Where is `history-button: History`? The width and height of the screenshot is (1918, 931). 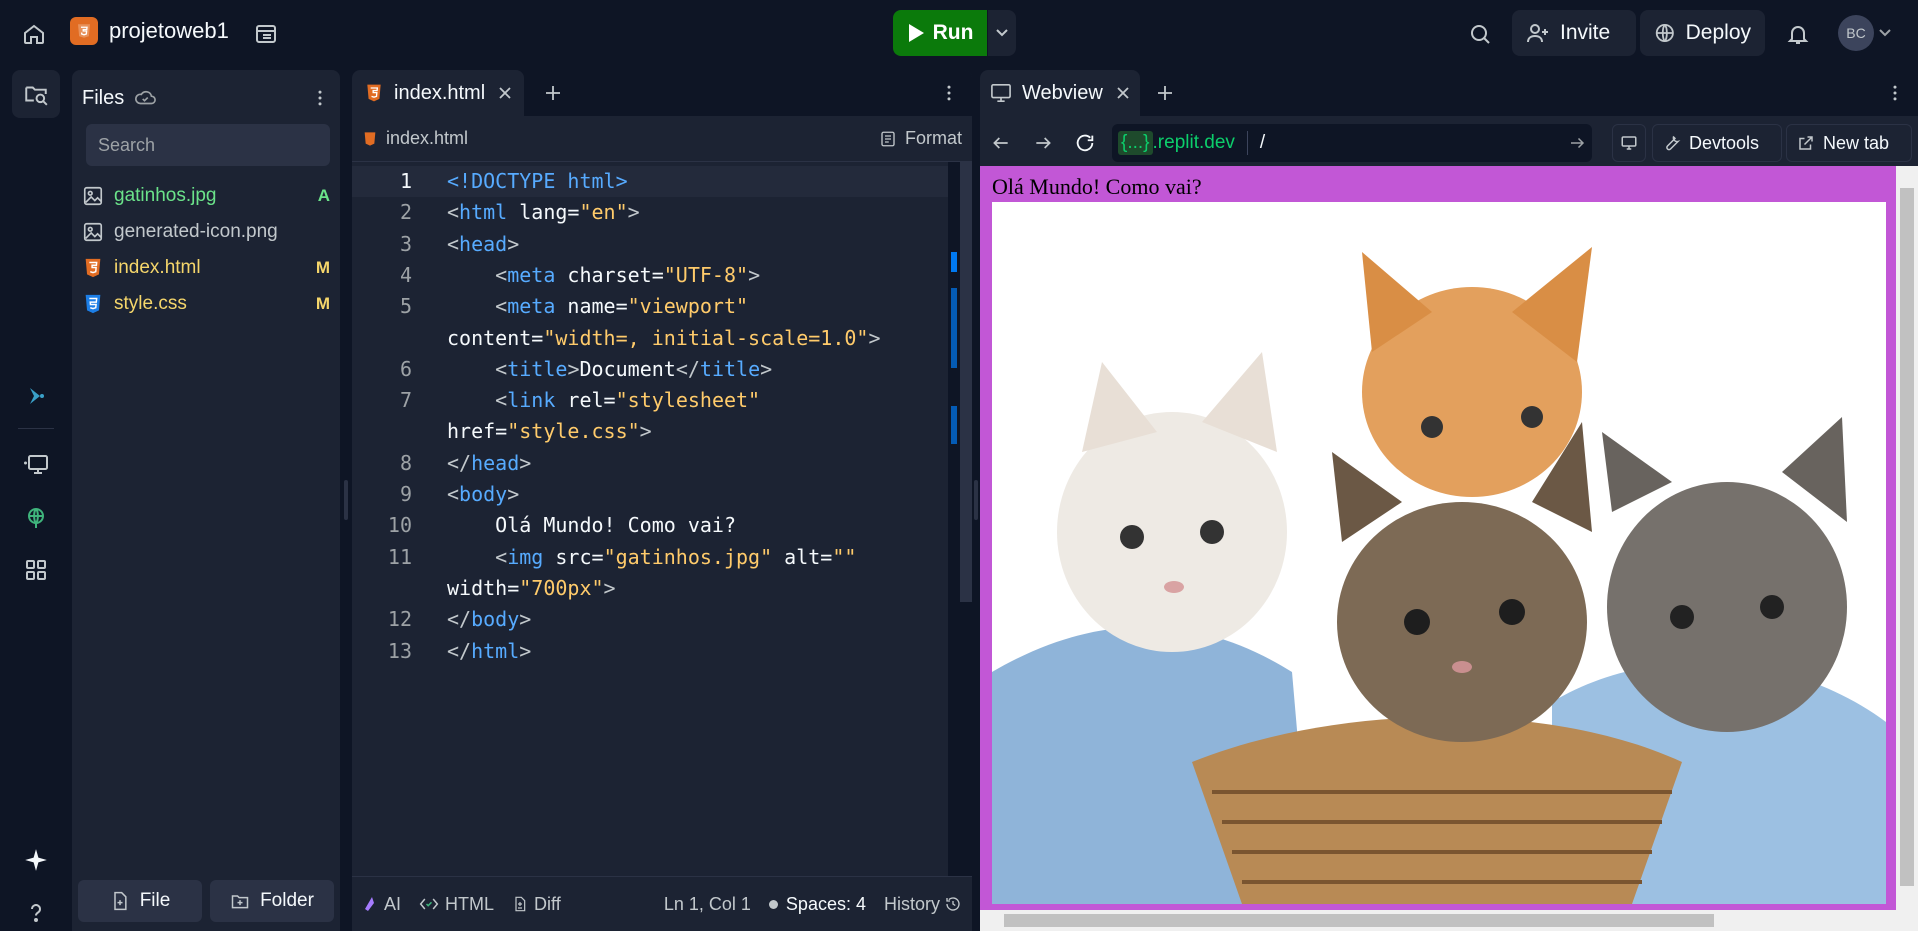 history-button: History is located at coordinates (923, 904).